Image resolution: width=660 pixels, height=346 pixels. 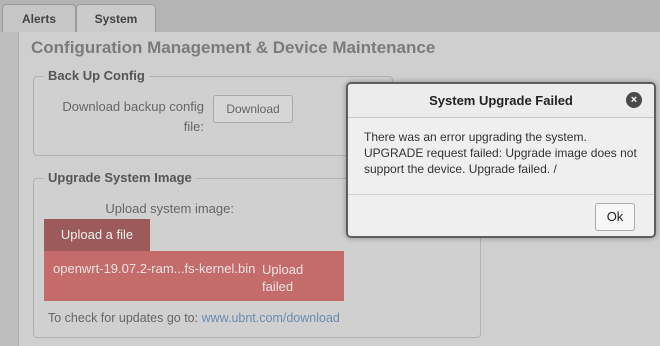 I want to click on check-updates-label: To check for updates go to:, so click(x=123, y=318).